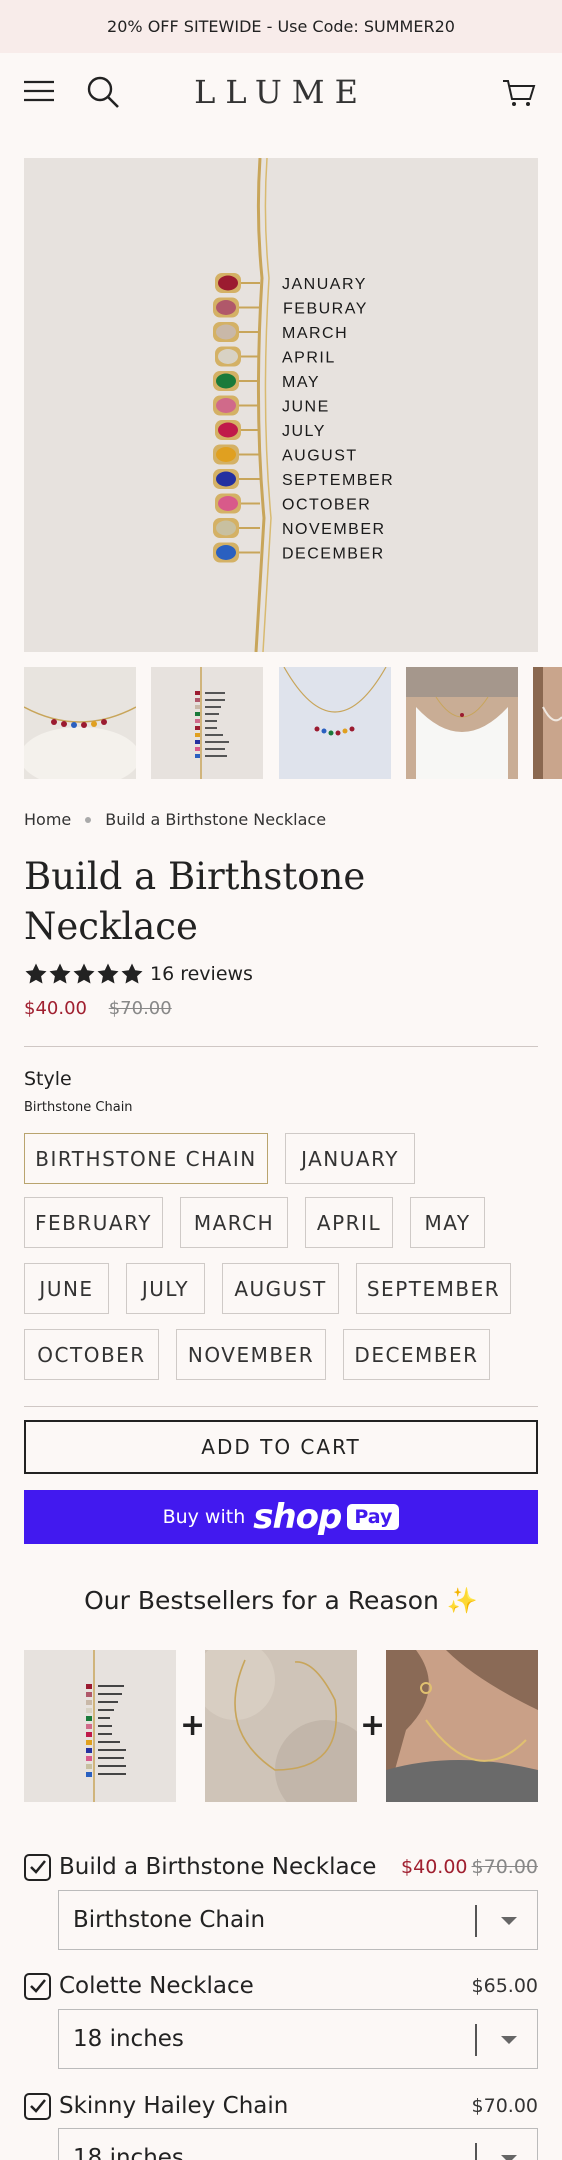 The width and height of the screenshot is (562, 2160). I want to click on bundle-item-sale-price: $40.00, so click(434, 1867).